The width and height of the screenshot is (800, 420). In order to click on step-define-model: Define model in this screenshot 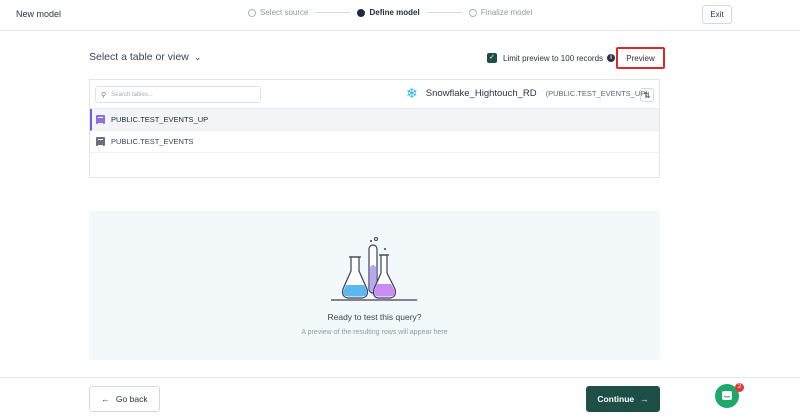, I will do `click(388, 12)`.